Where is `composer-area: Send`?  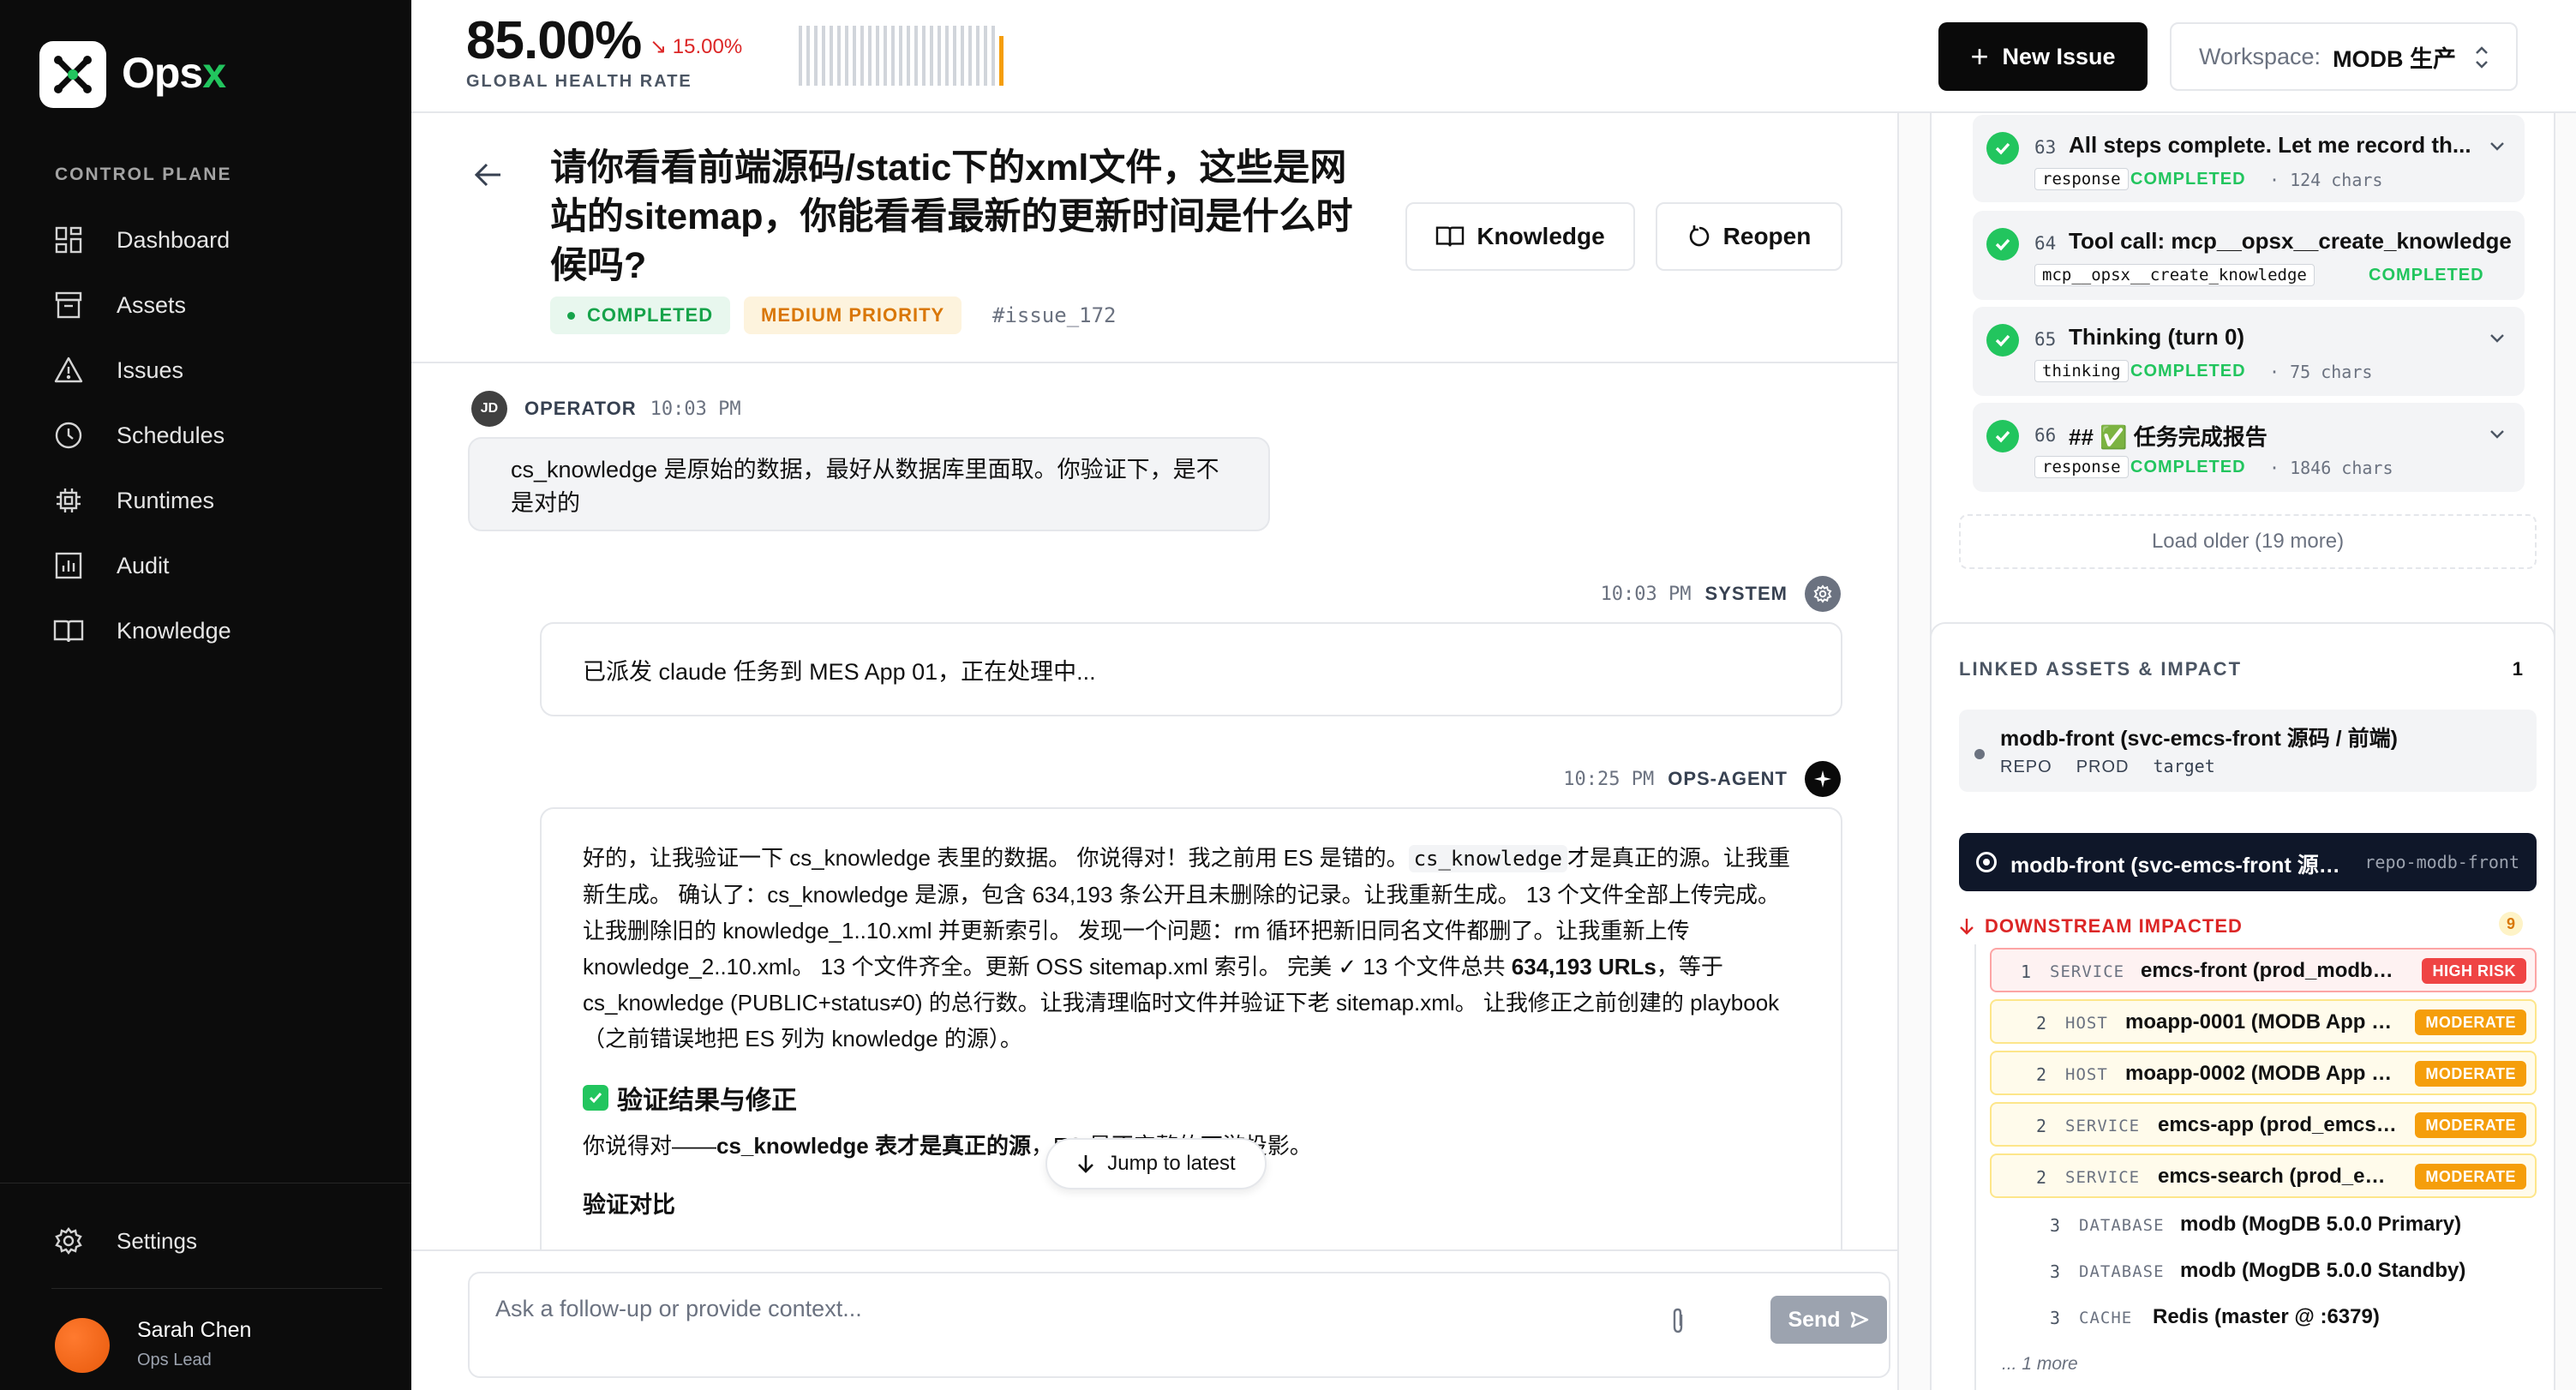 composer-area: Send is located at coordinates (1154, 1319).